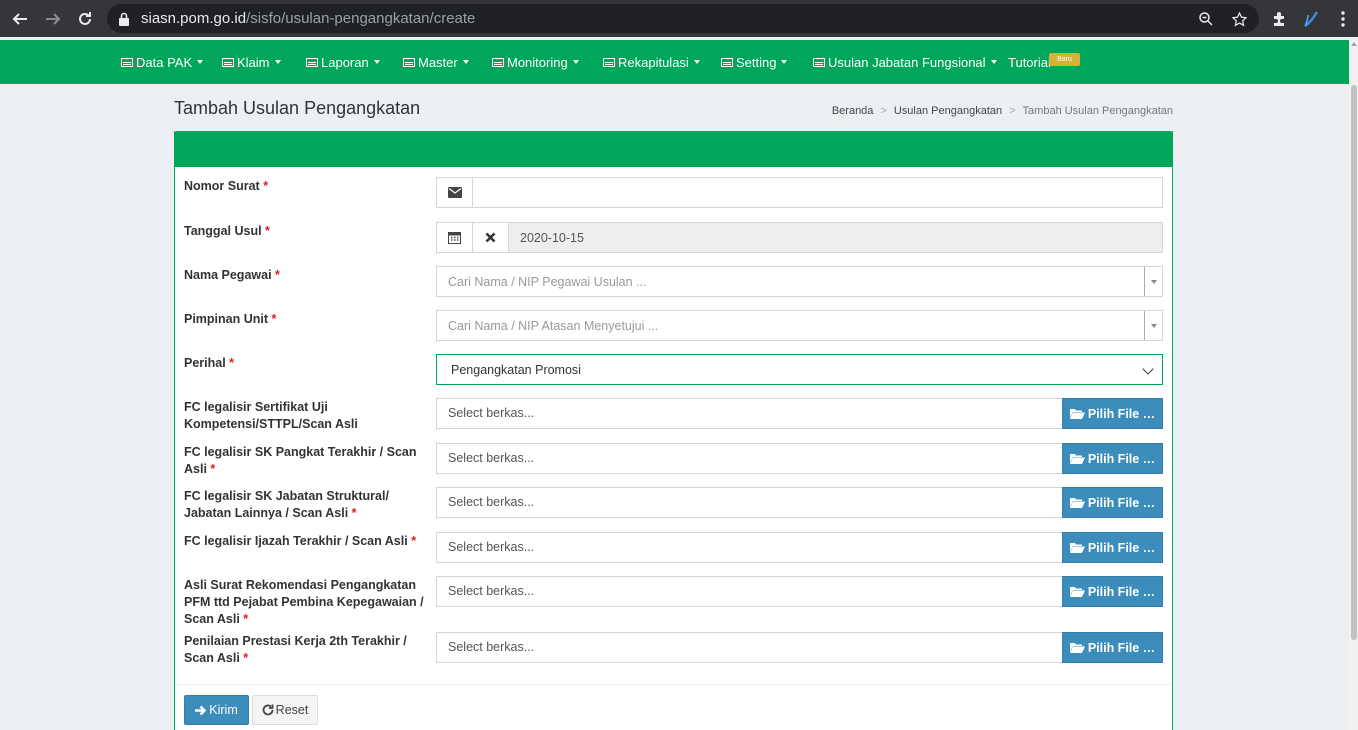 Image resolution: width=1358 pixels, height=730 pixels. What do you see at coordinates (226, 186) in the screenshot?
I see `label-nomor-surat: Nomor Surat *` at bounding box center [226, 186].